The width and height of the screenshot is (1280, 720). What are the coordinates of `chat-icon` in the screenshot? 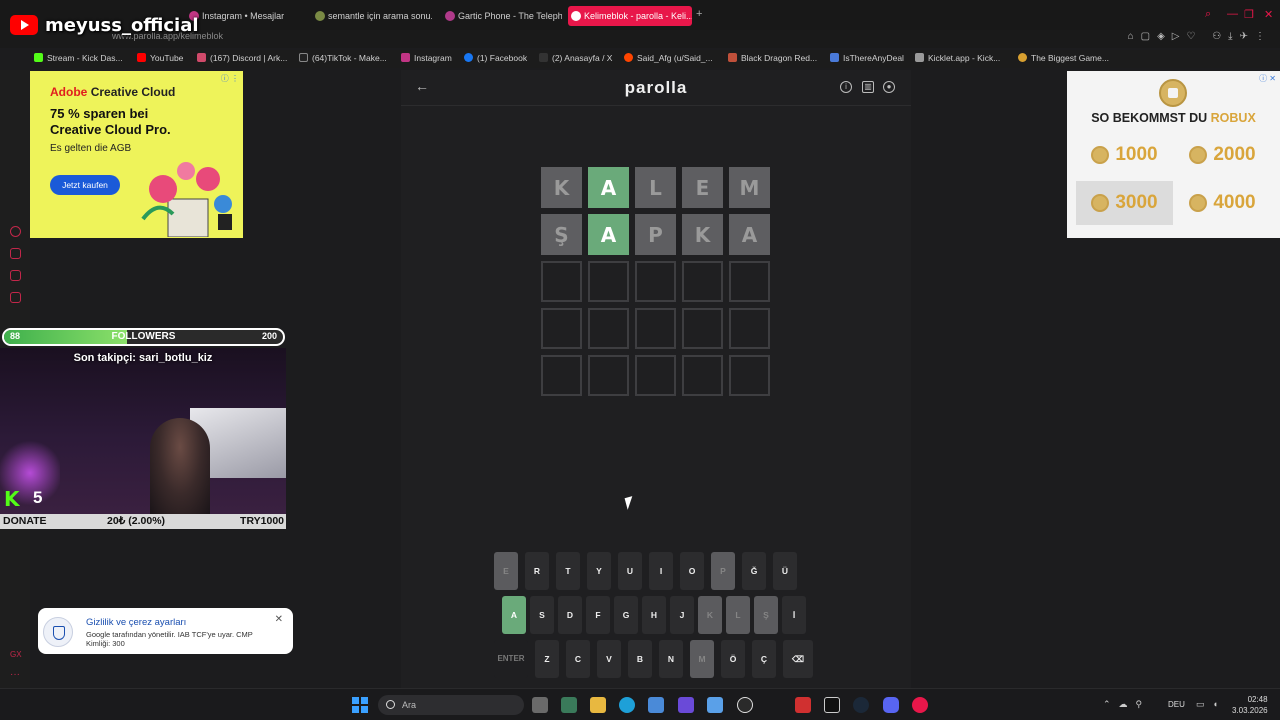 It's located at (15, 275).